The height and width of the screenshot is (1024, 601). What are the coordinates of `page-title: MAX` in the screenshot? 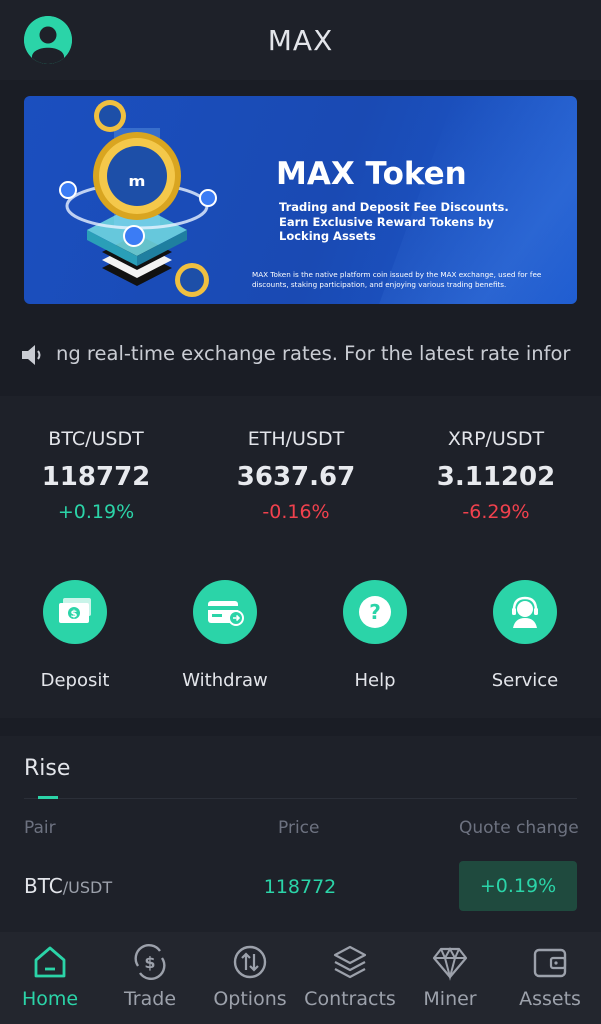 It's located at (300, 40).